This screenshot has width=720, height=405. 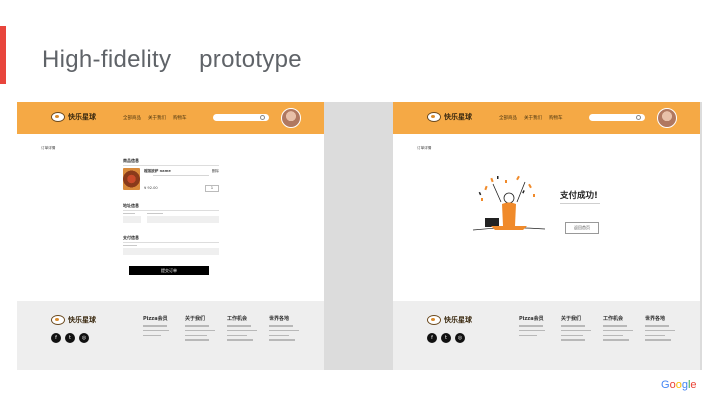 I want to click on footer-column: 关于我们, so click(x=576, y=329).